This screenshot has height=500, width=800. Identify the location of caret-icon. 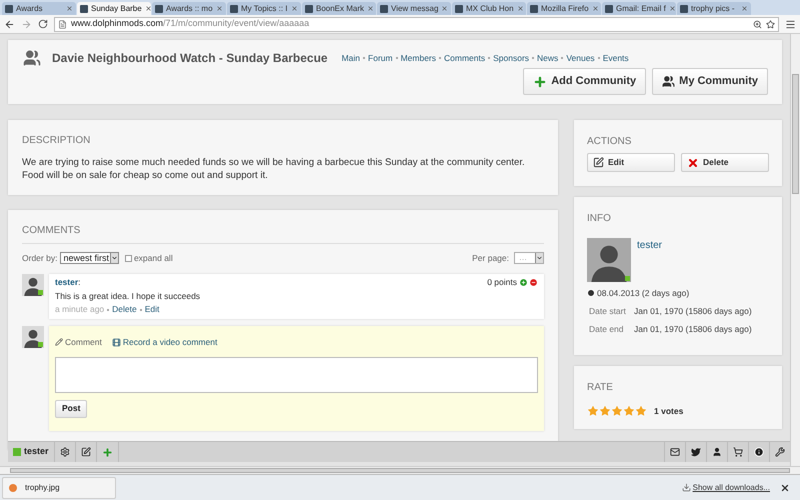
(114, 258).